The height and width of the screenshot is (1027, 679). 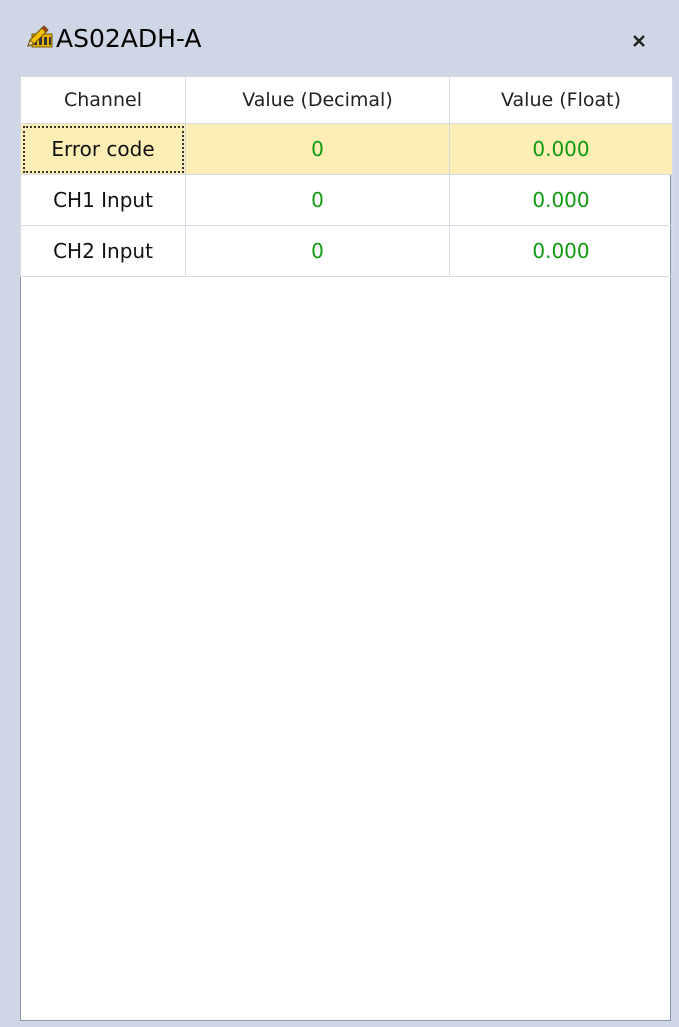 What do you see at coordinates (103, 200) in the screenshot?
I see `channel-cell: CH1 Input` at bounding box center [103, 200].